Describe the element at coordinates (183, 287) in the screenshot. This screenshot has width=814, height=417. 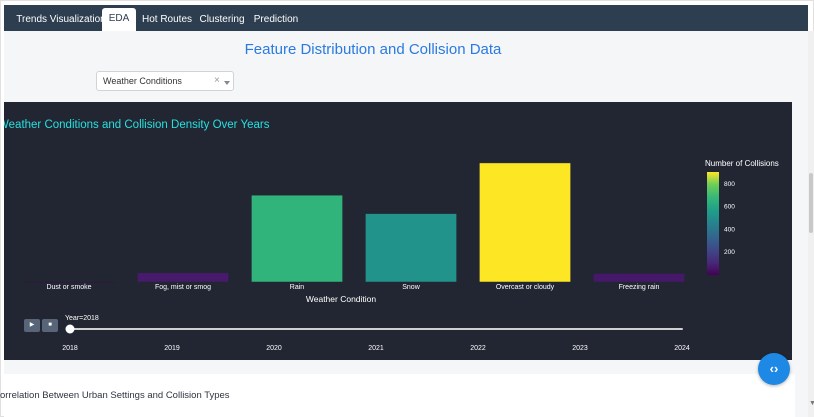
I see `x-tick-label: Fog, mist or smog` at that location.